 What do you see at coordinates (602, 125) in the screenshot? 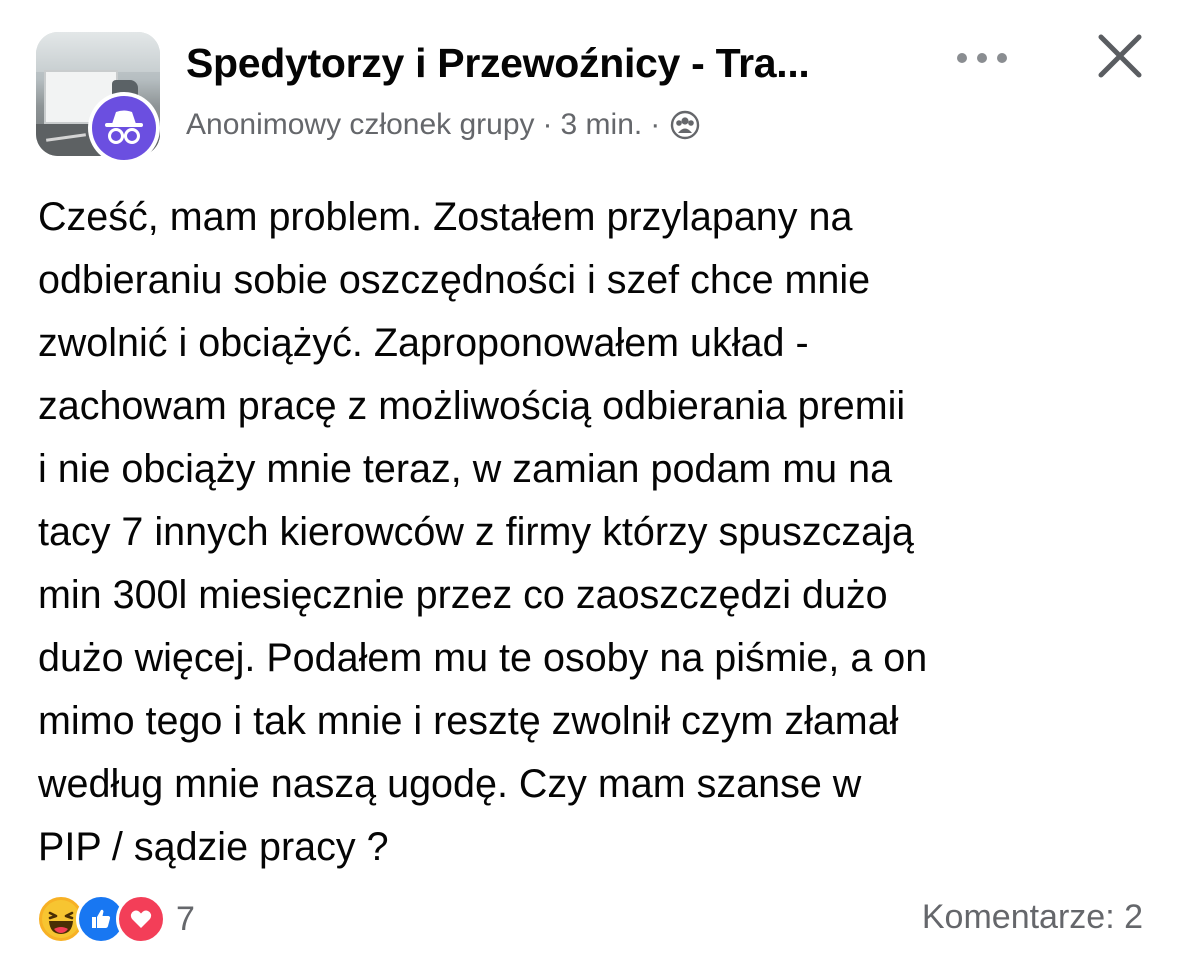
I see `post-timestamp: 3 min.` at bounding box center [602, 125].